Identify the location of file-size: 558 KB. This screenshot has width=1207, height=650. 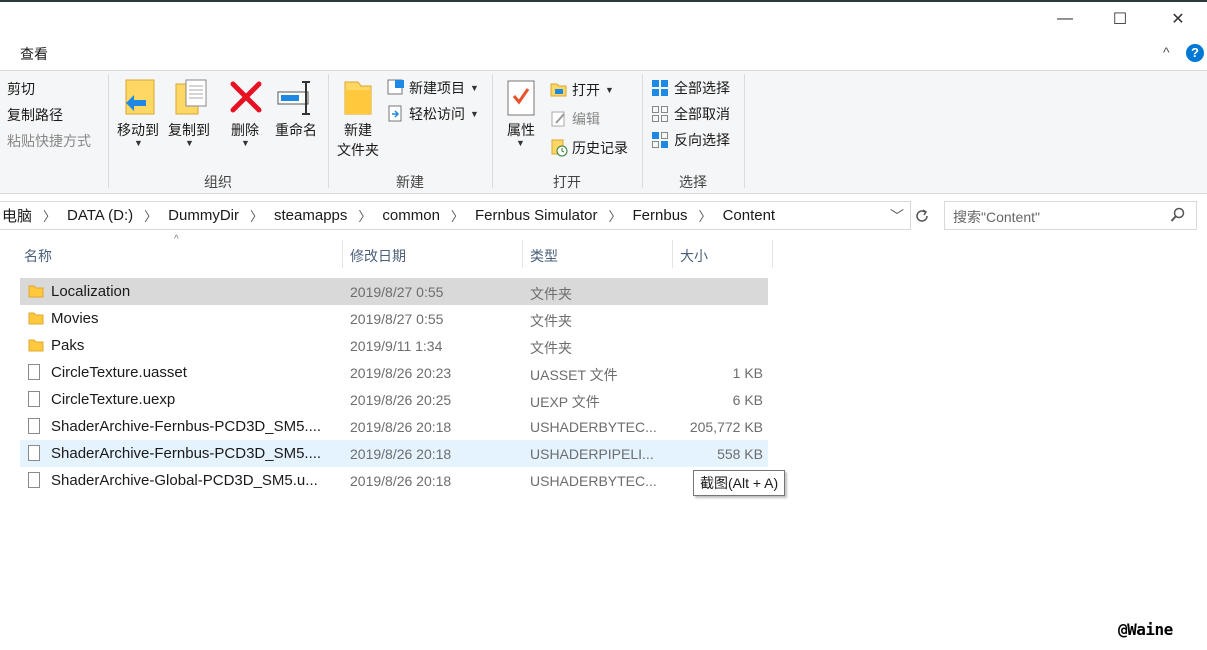
(740, 454).